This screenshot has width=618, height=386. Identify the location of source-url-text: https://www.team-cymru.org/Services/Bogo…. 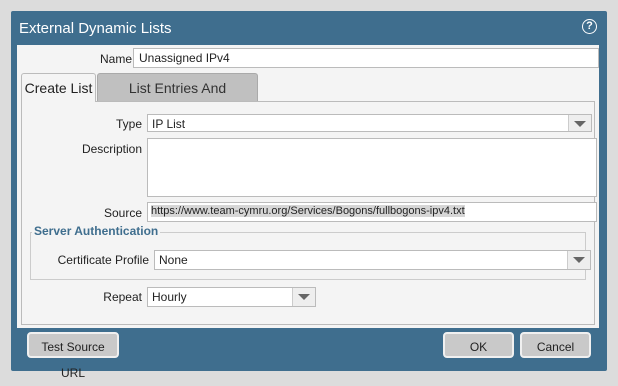
(308, 211).